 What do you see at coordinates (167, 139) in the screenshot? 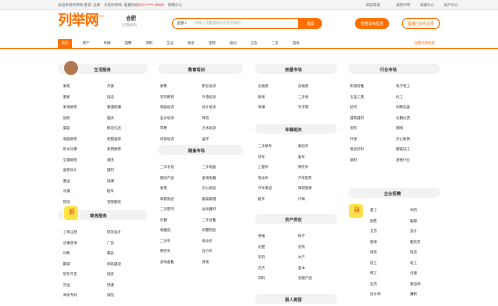
I see `education-link: 体育培训` at bounding box center [167, 139].